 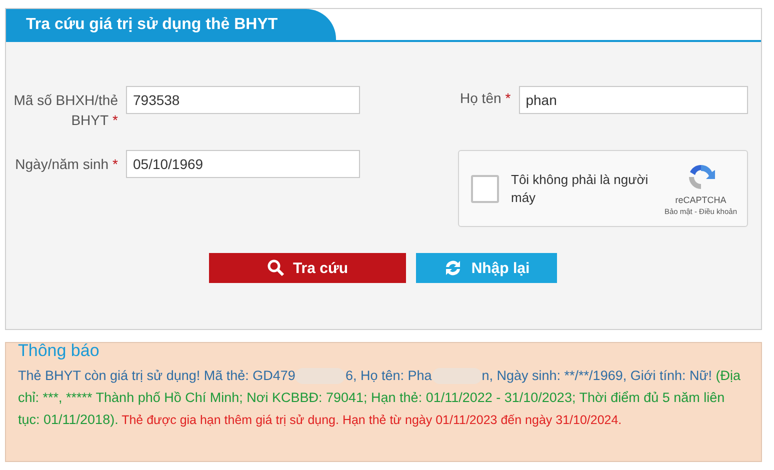 What do you see at coordinates (485, 188) in the screenshot?
I see `captcha-checkbox` at bounding box center [485, 188].